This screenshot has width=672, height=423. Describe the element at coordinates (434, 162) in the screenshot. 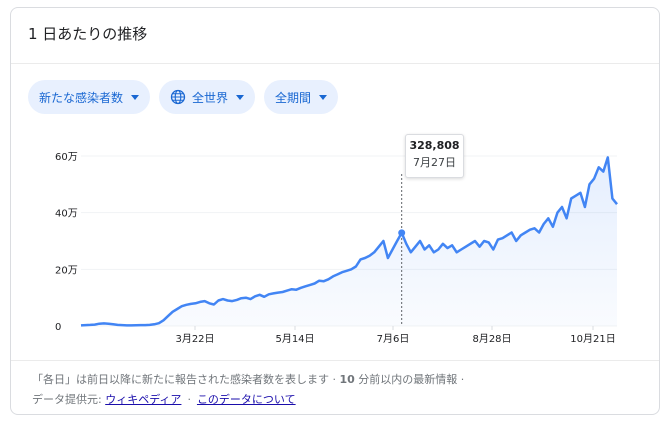

I see `tooltip-date: 7月27日` at that location.